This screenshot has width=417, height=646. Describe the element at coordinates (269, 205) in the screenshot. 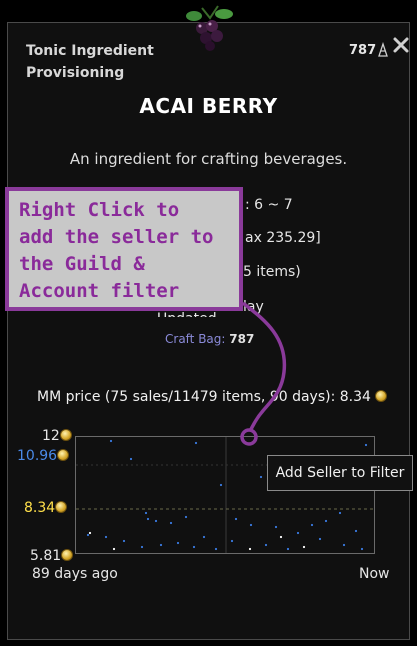

I see `level-range: : 6 ~ 7` at that location.